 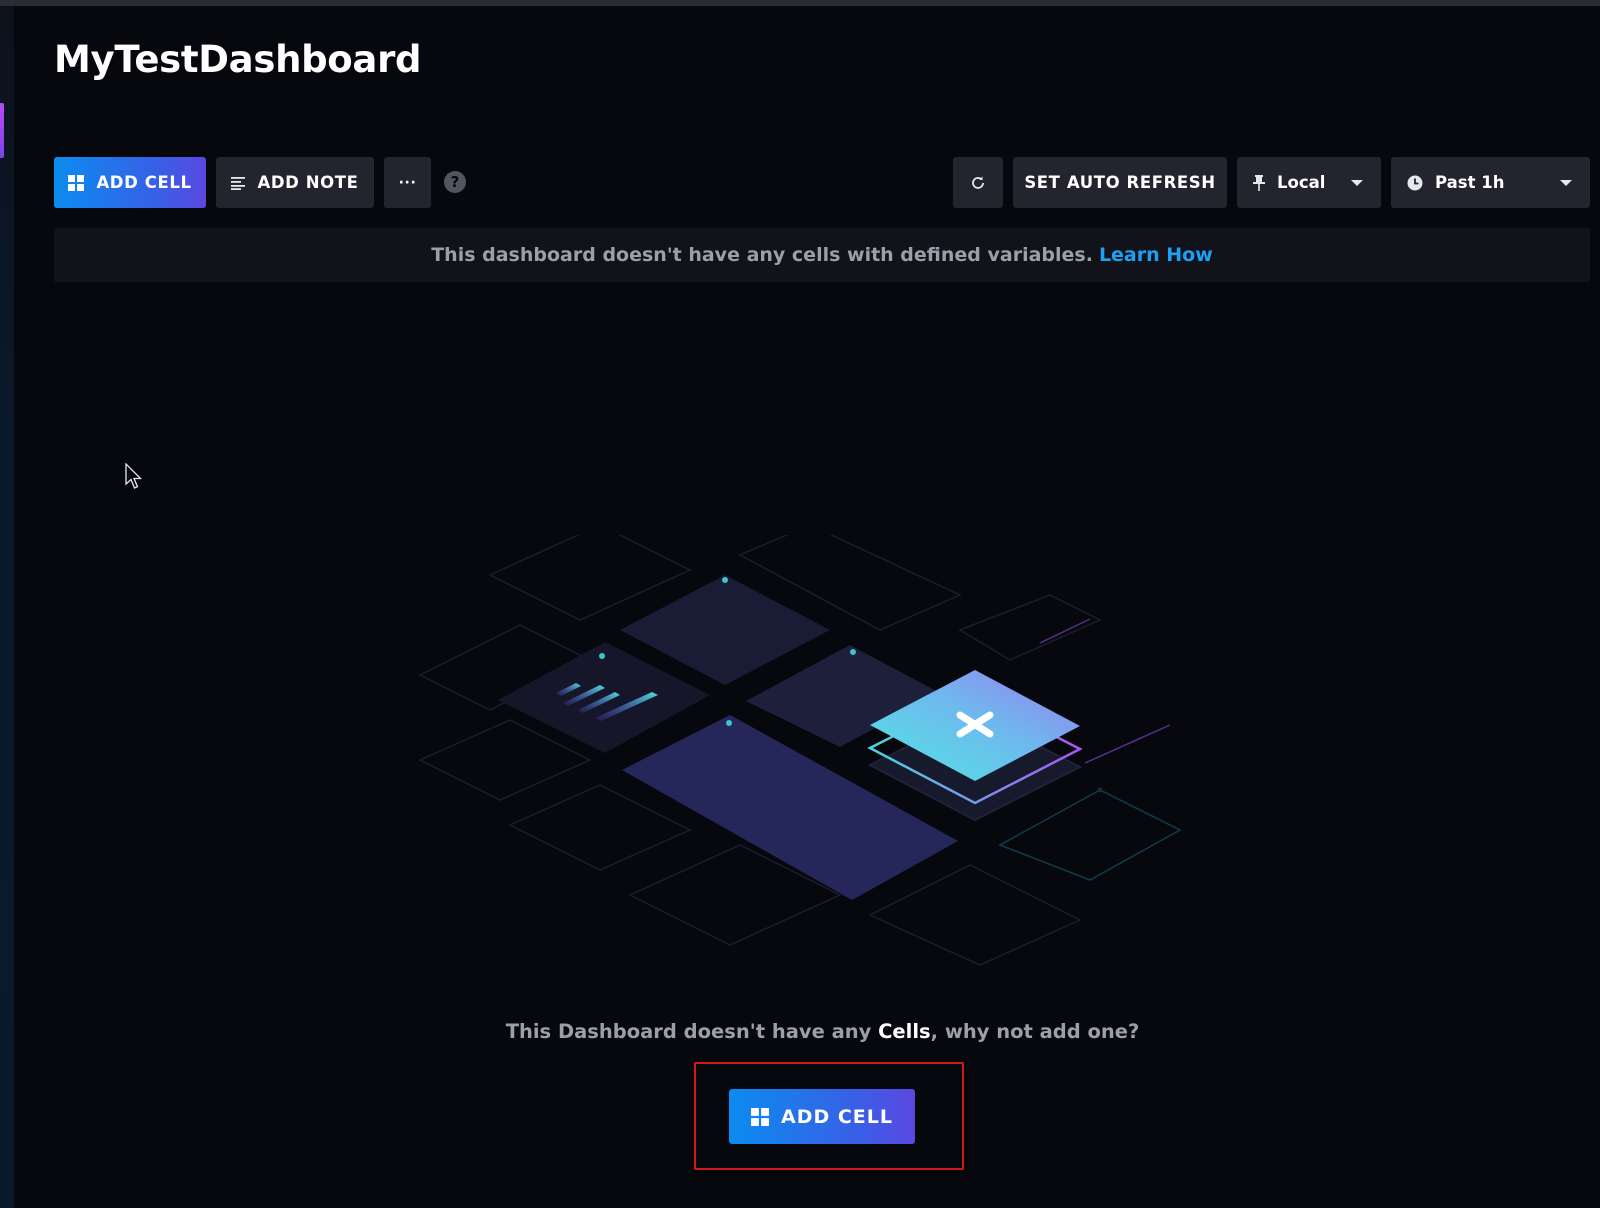 I want to click on refresh-button, so click(x=978, y=182).